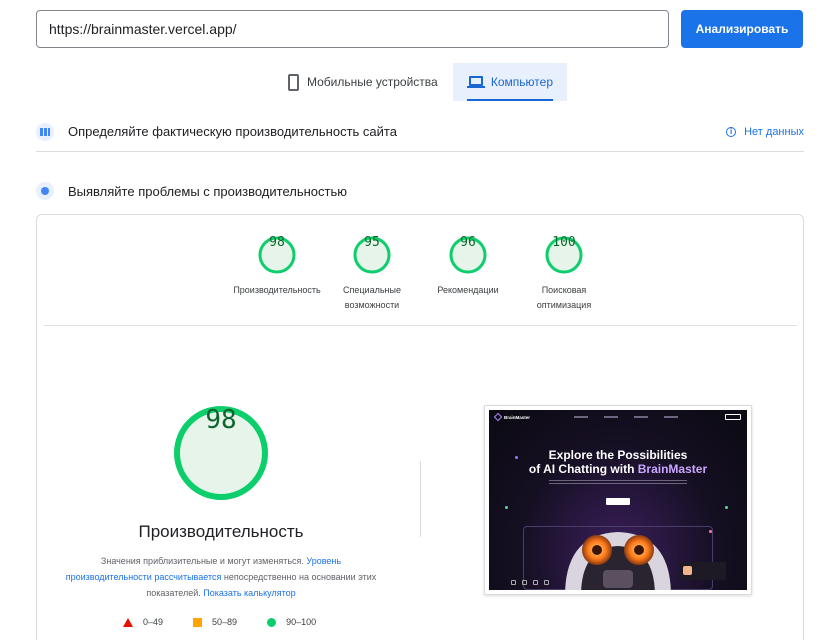 This screenshot has height=640, width=835. I want to click on tab-desktop: Компьютер, so click(510, 82).